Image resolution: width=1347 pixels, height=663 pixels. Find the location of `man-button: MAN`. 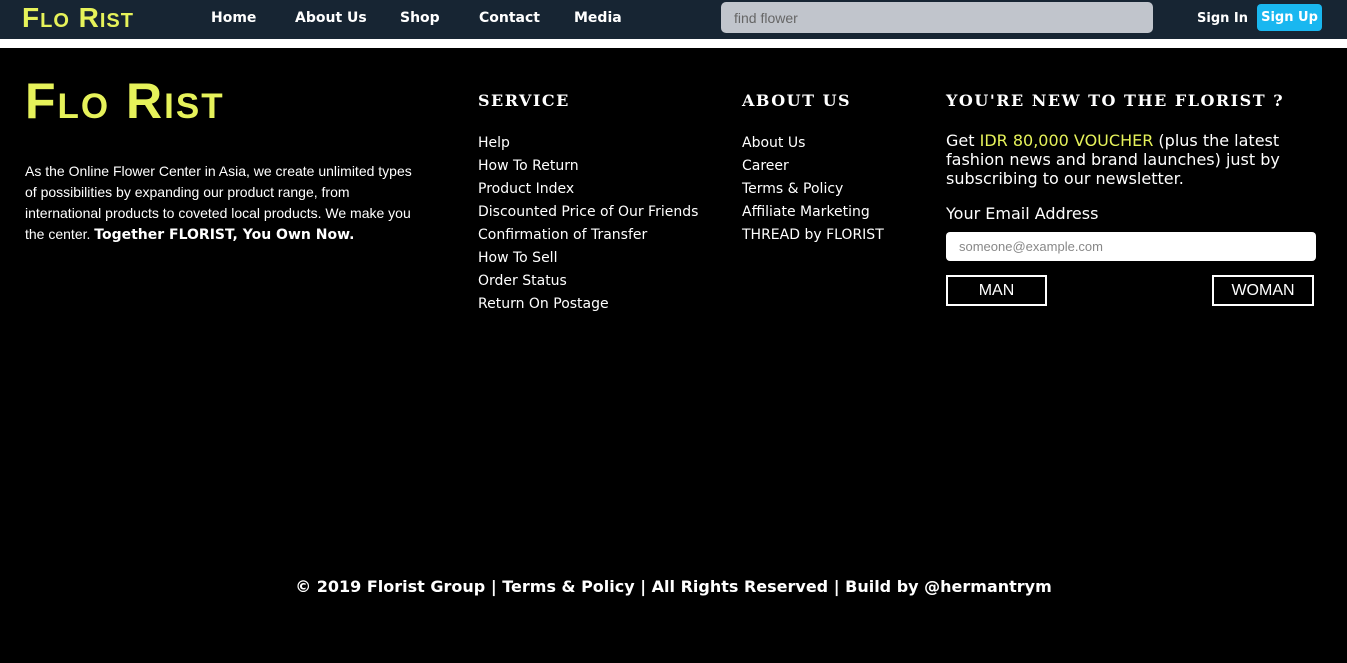

man-button: MAN is located at coordinates (996, 290).